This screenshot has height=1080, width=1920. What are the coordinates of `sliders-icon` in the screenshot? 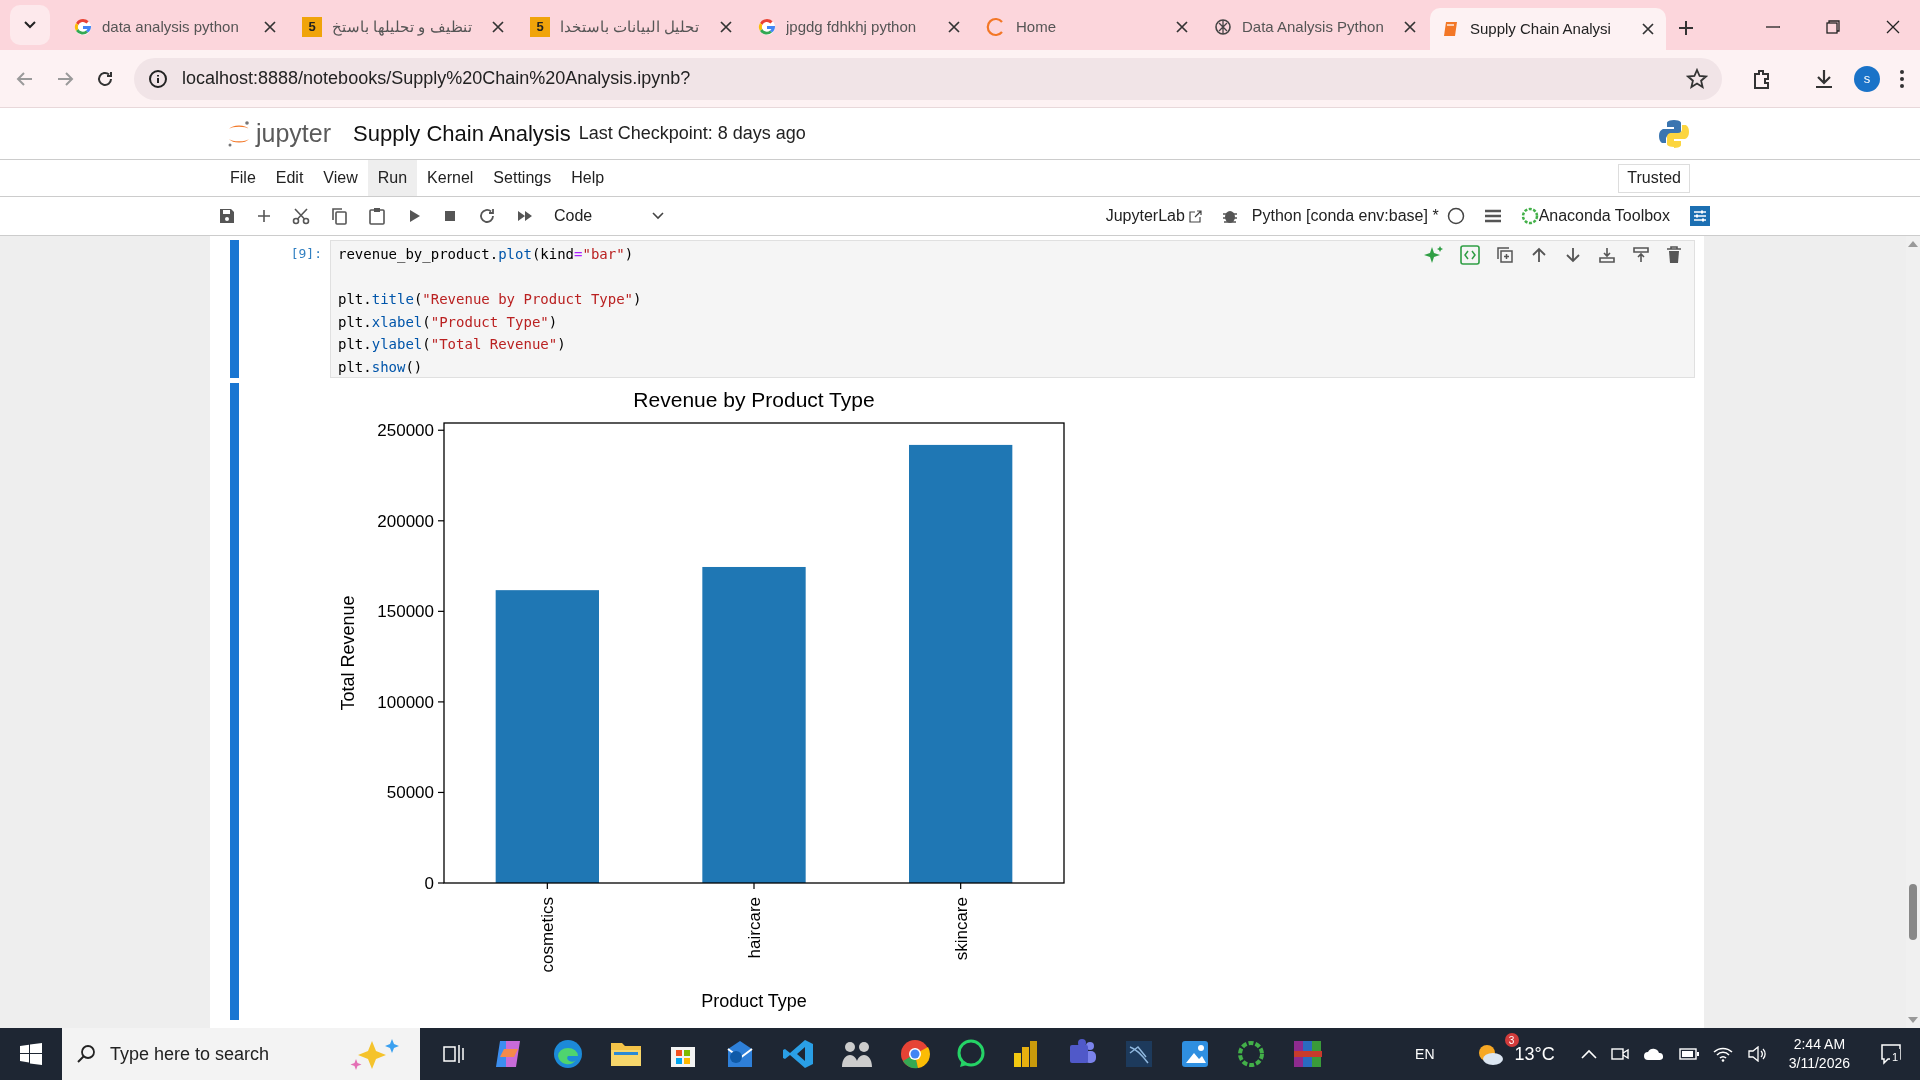 It's located at (1700, 216).